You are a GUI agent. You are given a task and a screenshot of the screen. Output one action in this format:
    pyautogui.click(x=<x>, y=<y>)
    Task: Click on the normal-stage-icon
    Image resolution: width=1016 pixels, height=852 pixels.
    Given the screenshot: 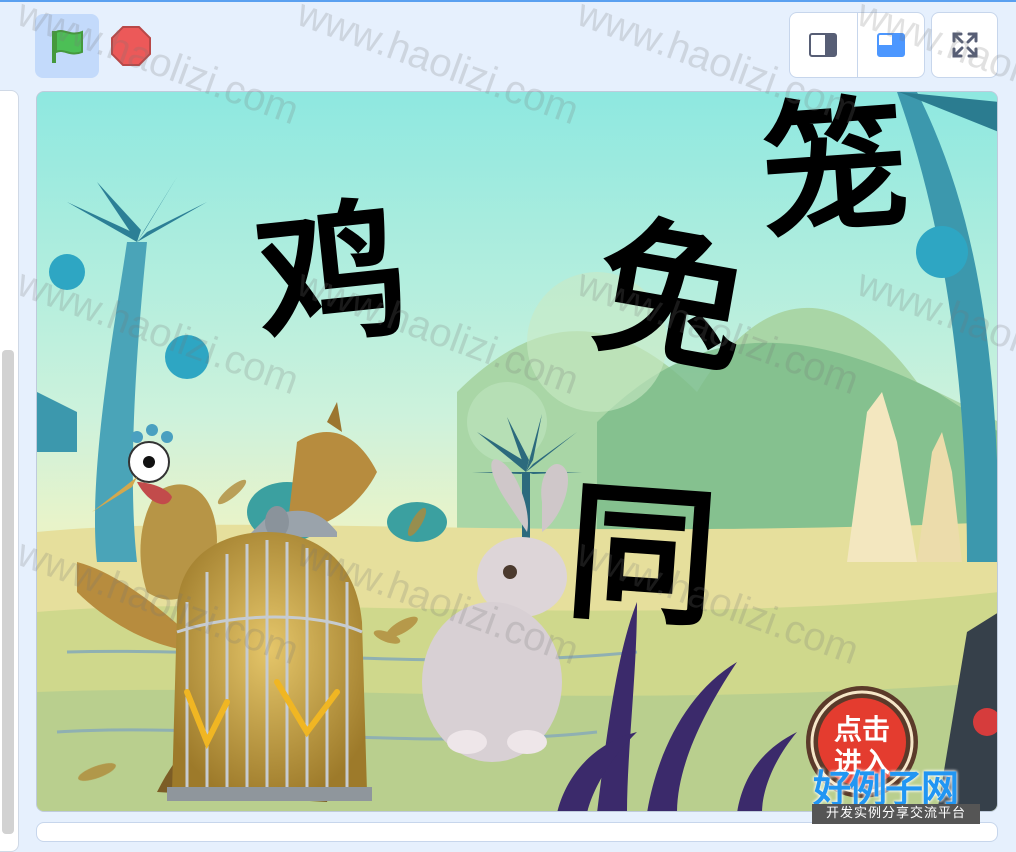 What is the action you would take?
    pyautogui.click(x=890, y=45)
    